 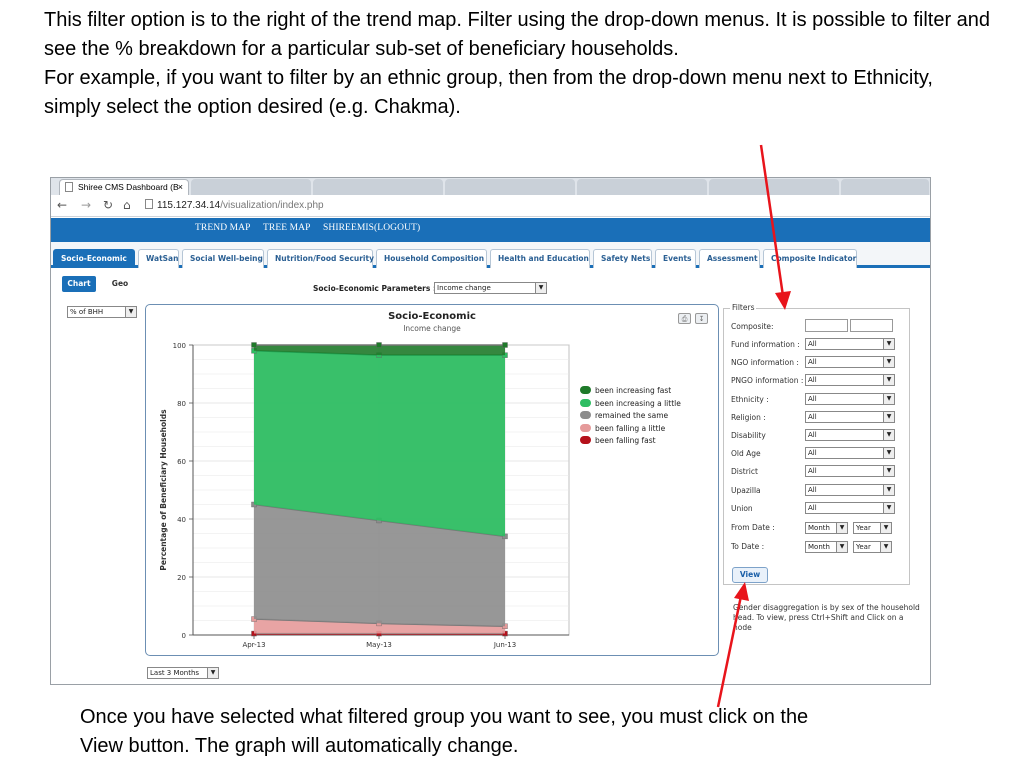 What do you see at coordinates (732, 645) in the screenshot?
I see `arrow-to-view-button` at bounding box center [732, 645].